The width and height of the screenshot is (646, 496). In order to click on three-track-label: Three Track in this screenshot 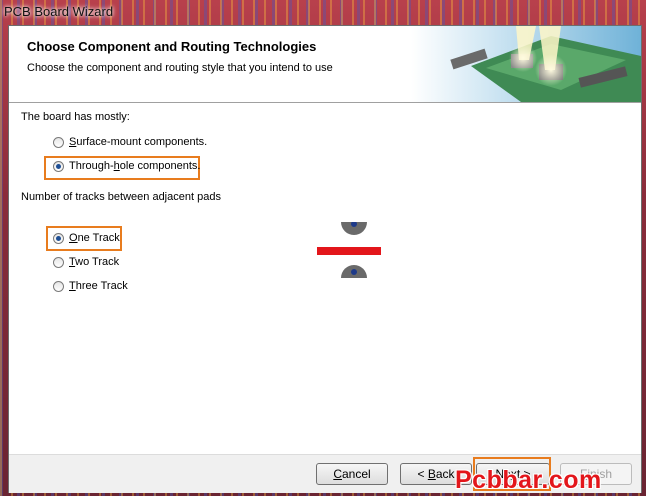, I will do `click(98, 286)`.